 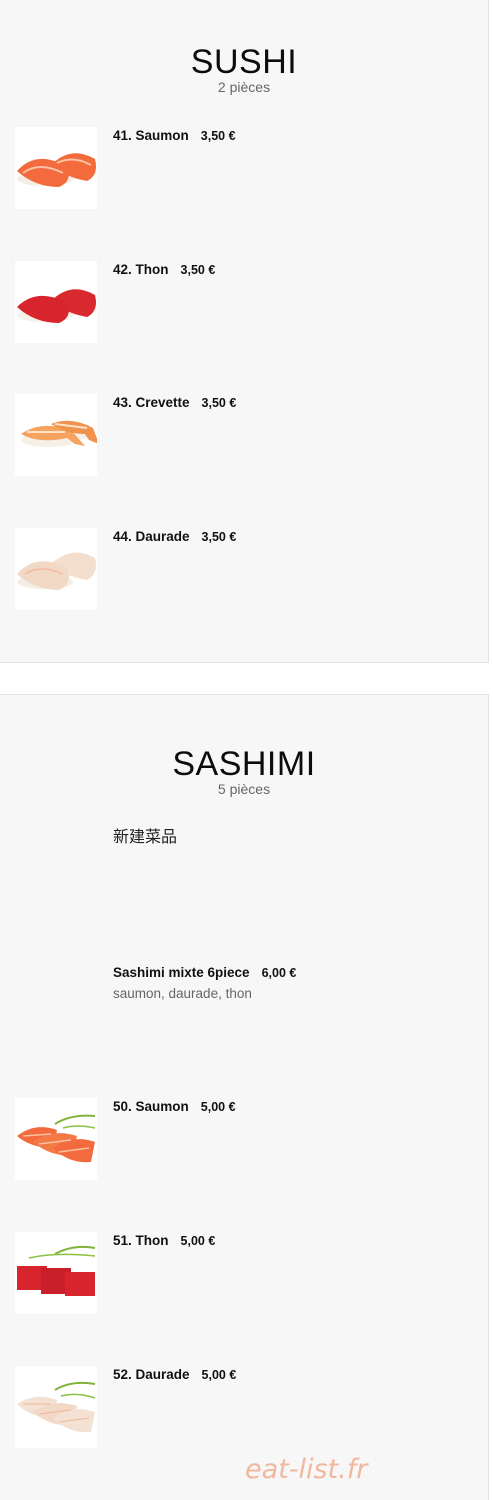 What do you see at coordinates (244, 1411) in the screenshot?
I see `menu-item-seabream-sashimi: 52. Daurade 5,00 €` at bounding box center [244, 1411].